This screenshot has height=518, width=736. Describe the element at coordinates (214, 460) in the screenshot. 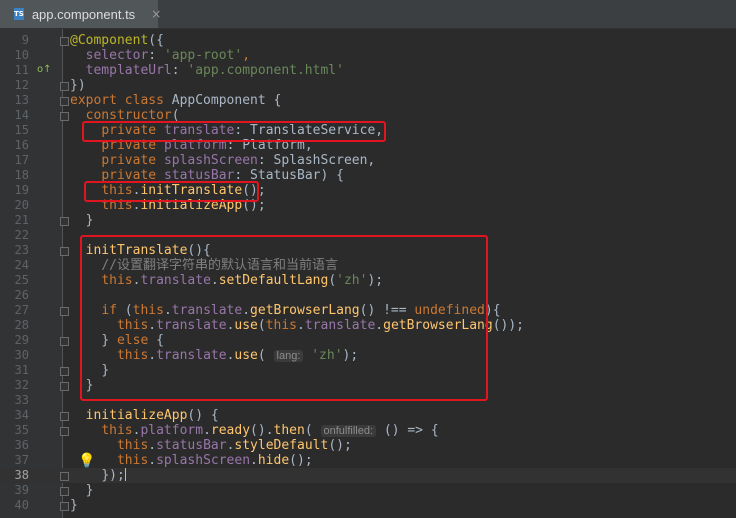

I see `code-text: this.splashScreen.hide();` at that location.